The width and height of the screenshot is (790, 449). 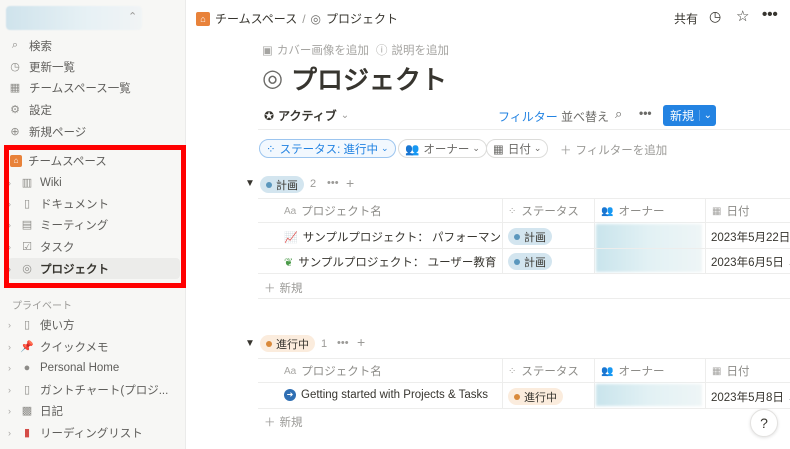 I want to click on person-icon: ●, so click(x=27, y=367).